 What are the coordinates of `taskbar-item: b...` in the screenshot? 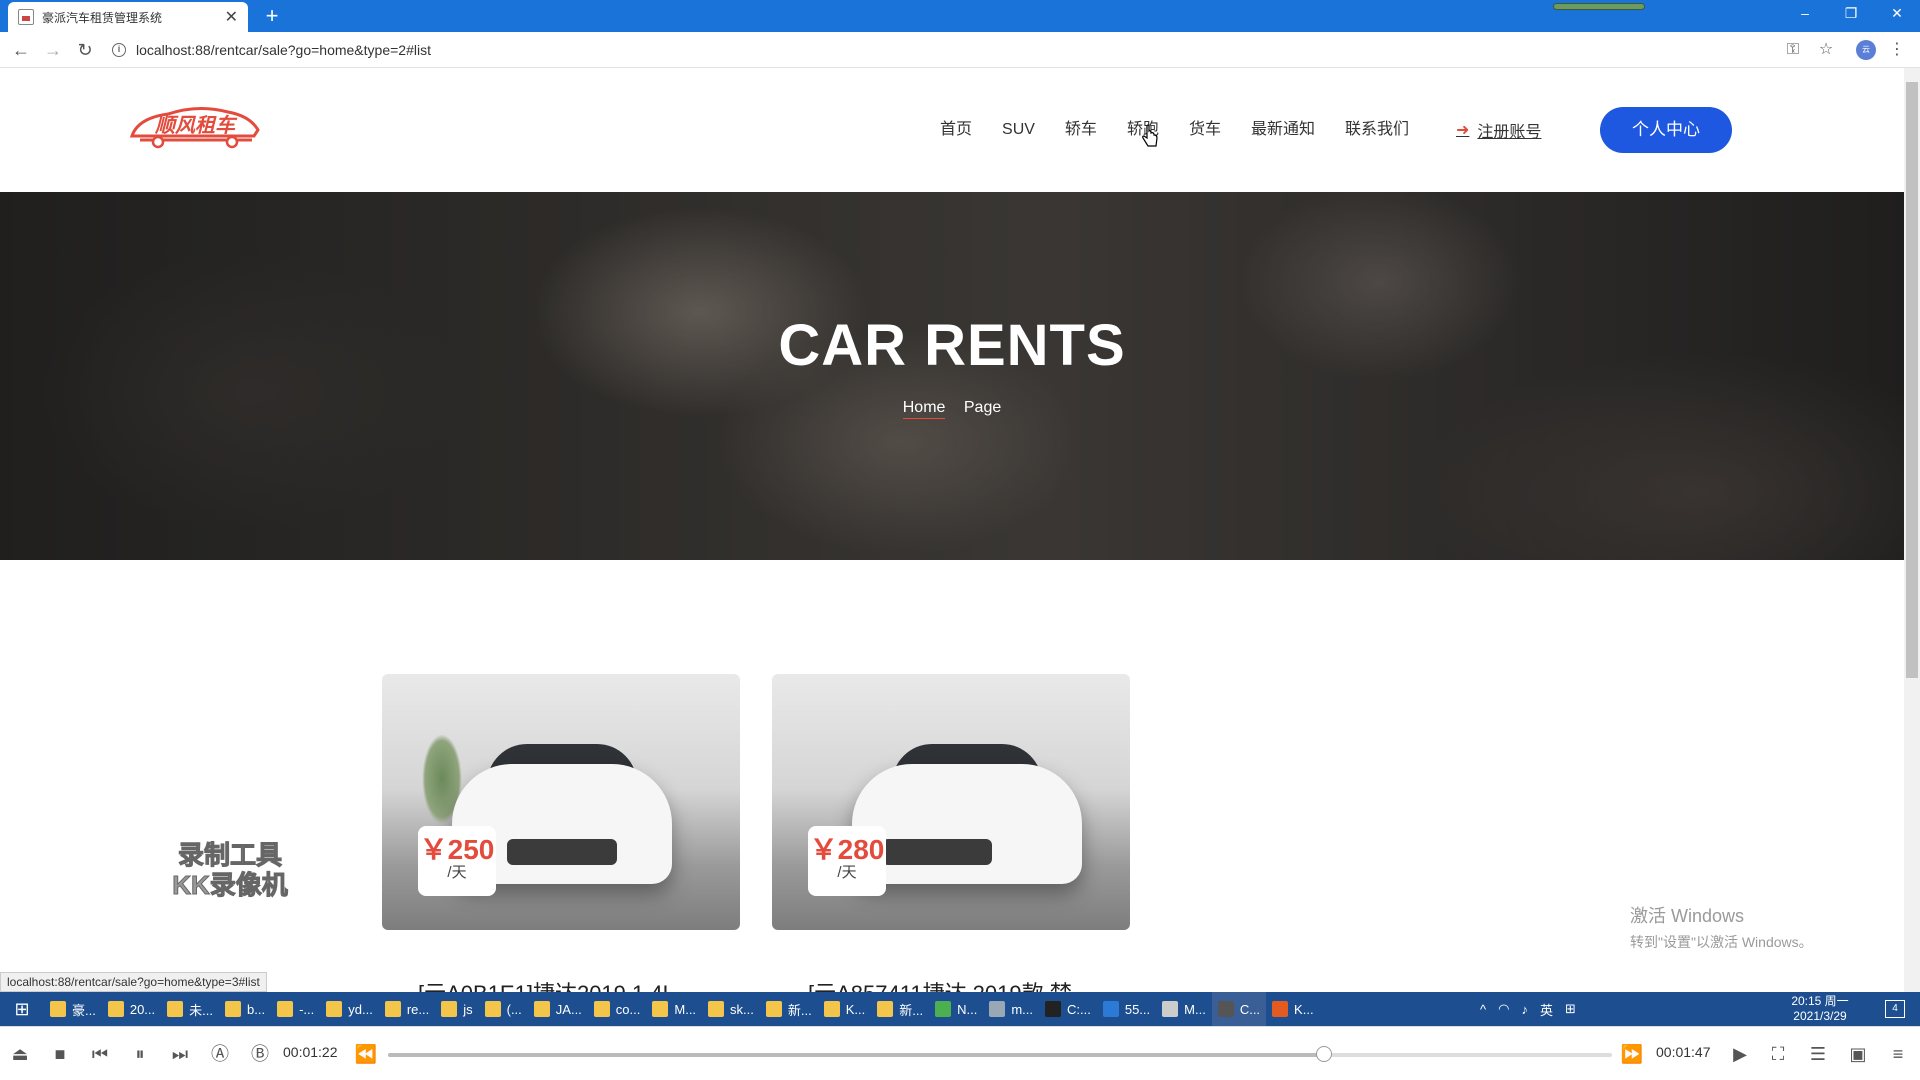 It's located at (245, 1009).